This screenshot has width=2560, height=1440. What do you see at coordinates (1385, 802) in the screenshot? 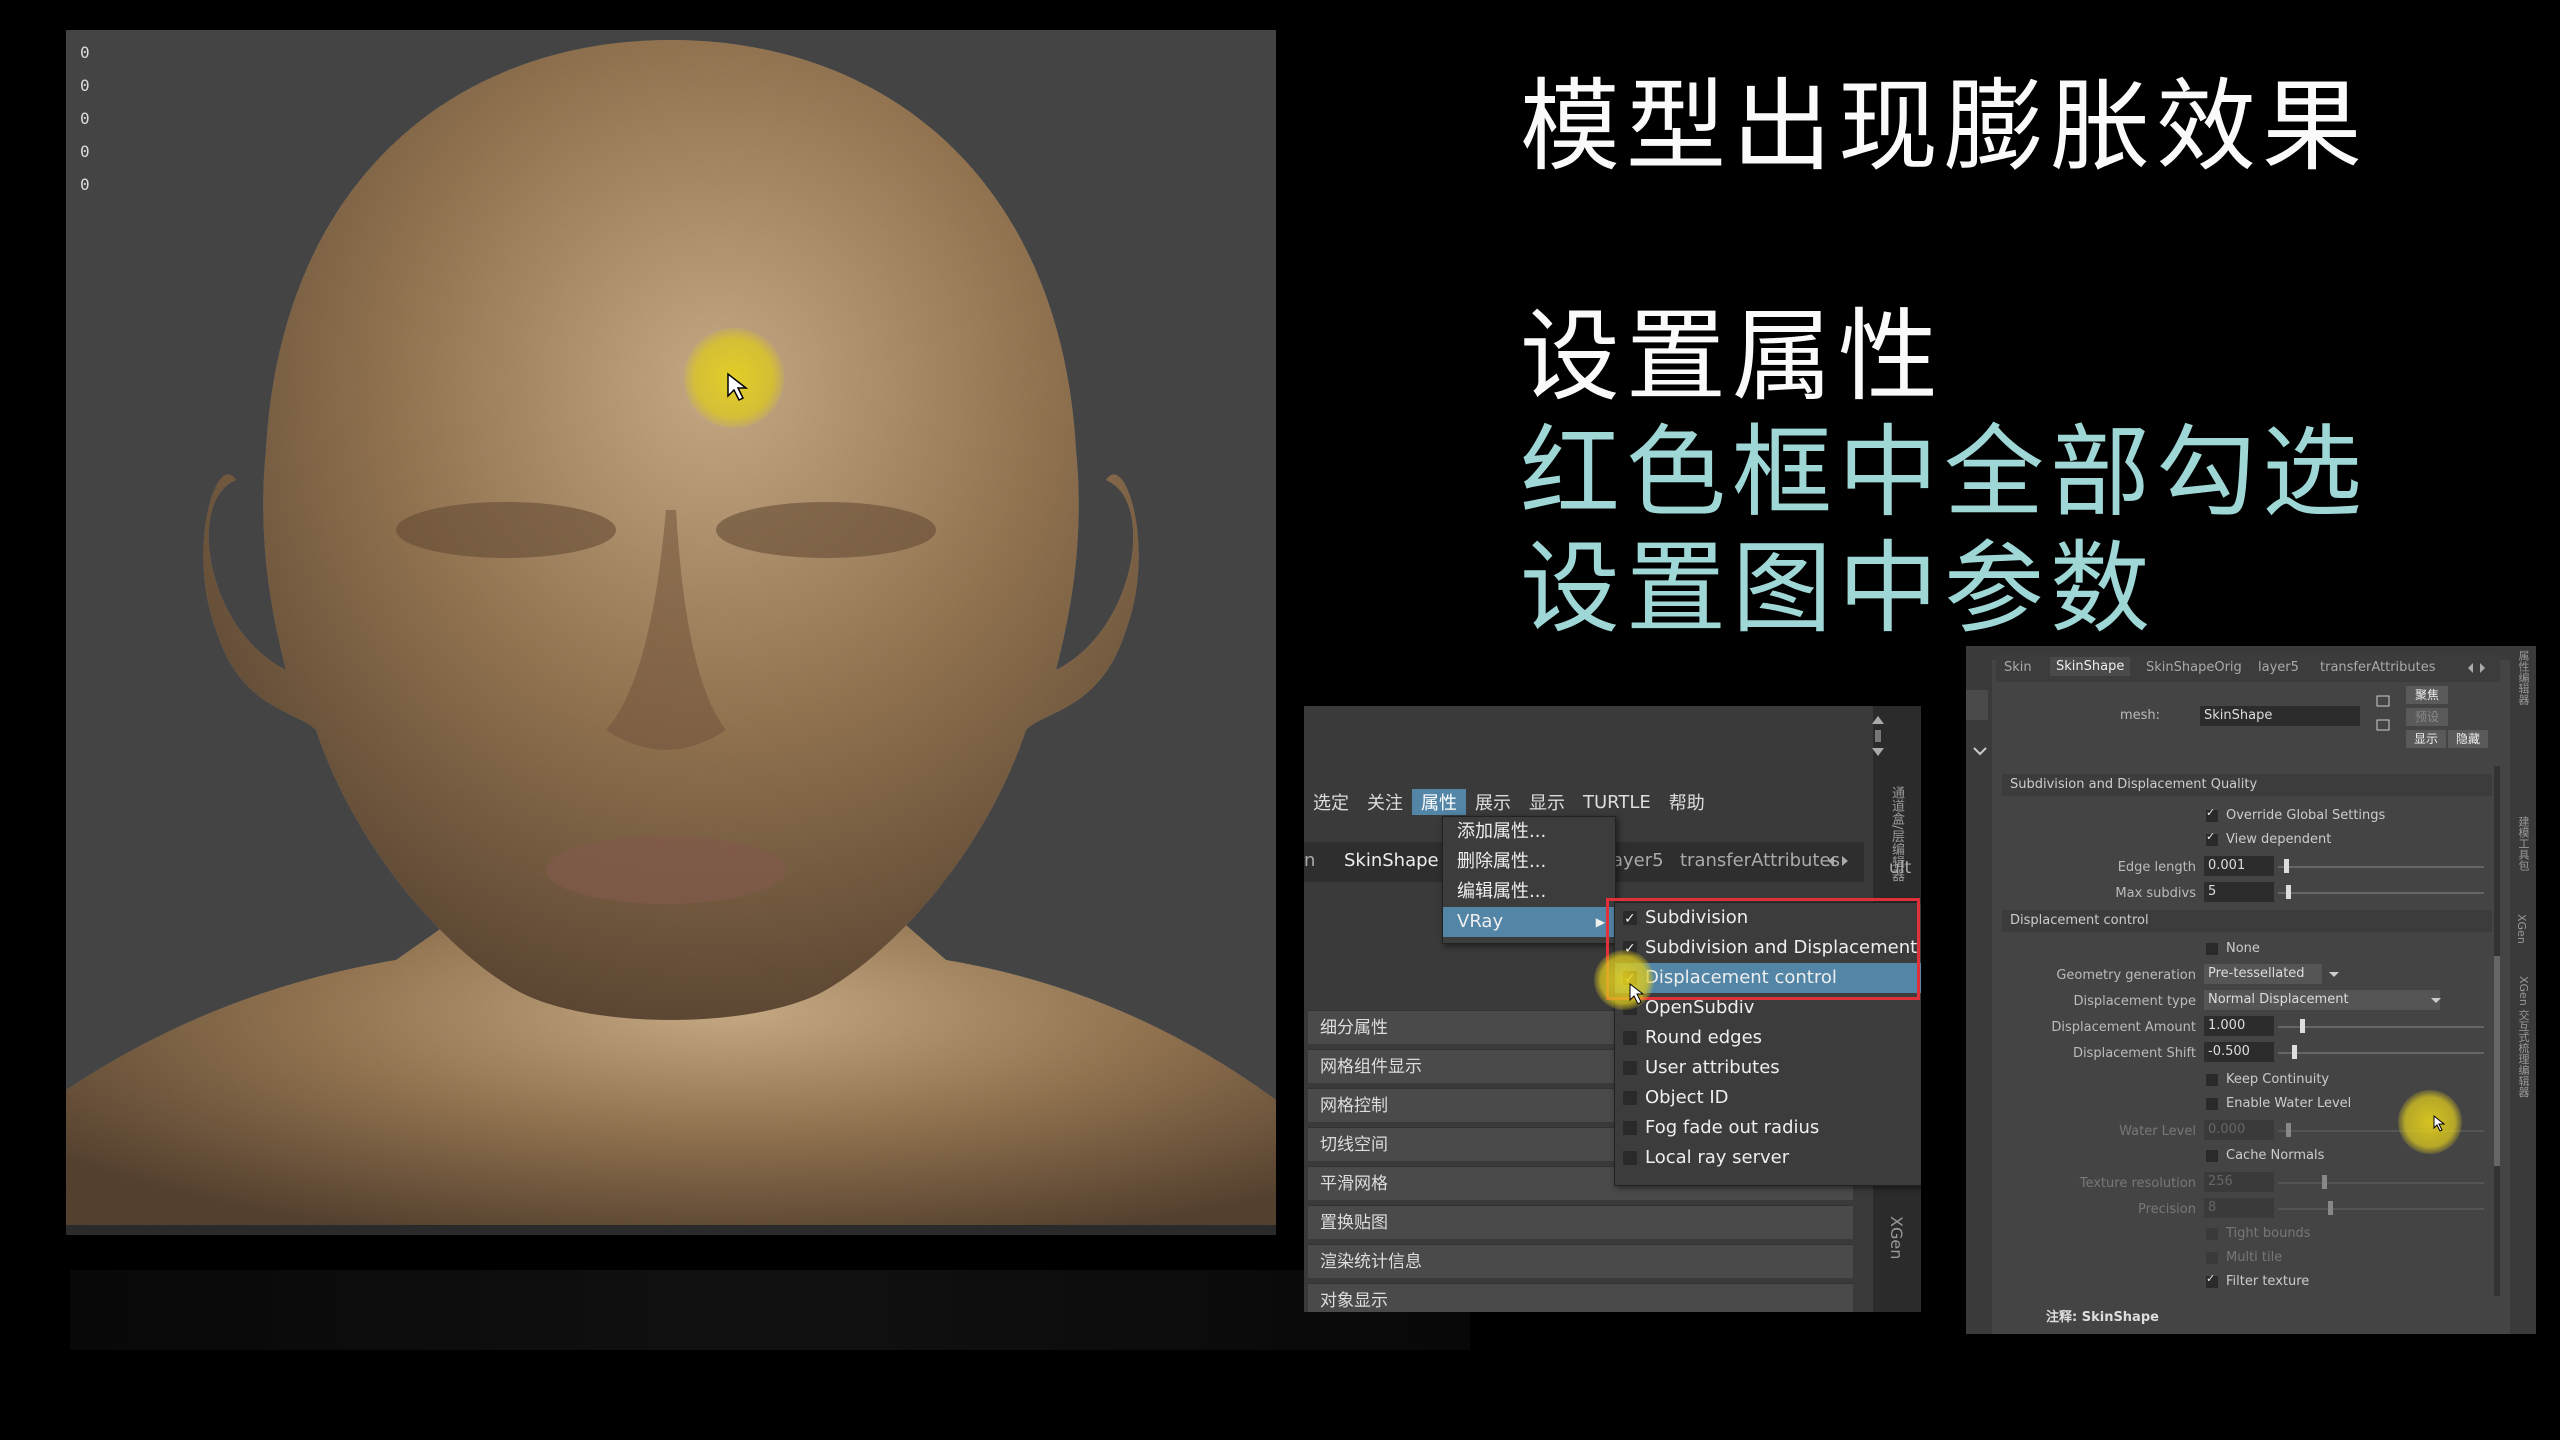
I see `menu-focus: 关注` at bounding box center [1385, 802].